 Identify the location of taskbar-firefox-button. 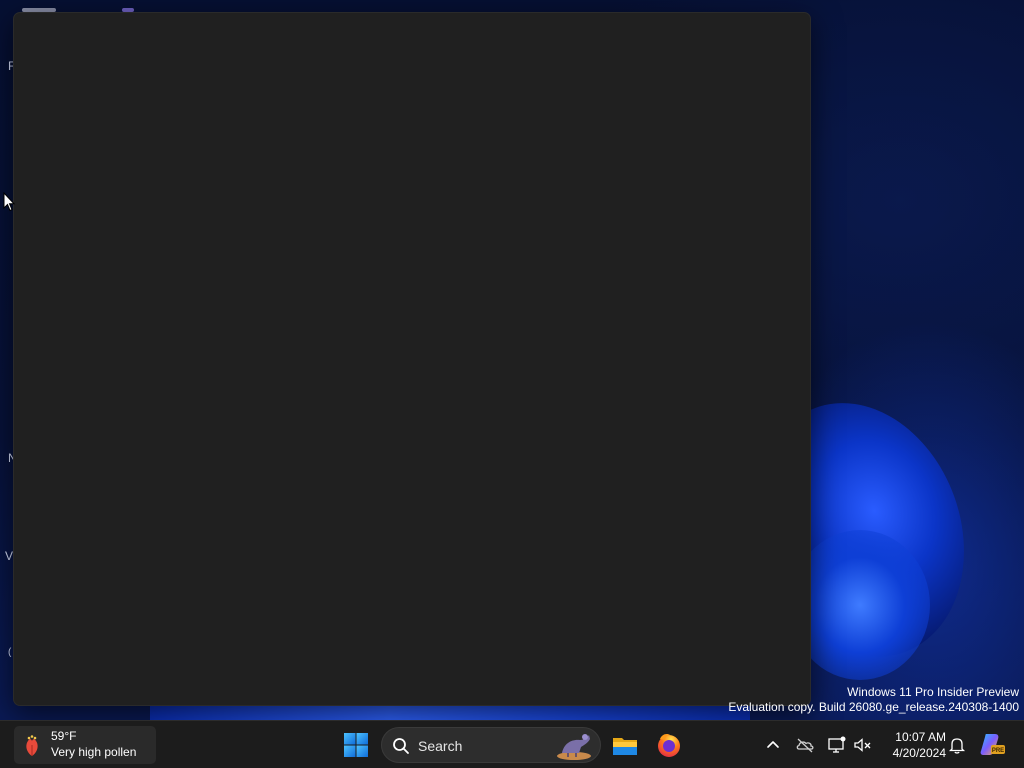
(669, 745).